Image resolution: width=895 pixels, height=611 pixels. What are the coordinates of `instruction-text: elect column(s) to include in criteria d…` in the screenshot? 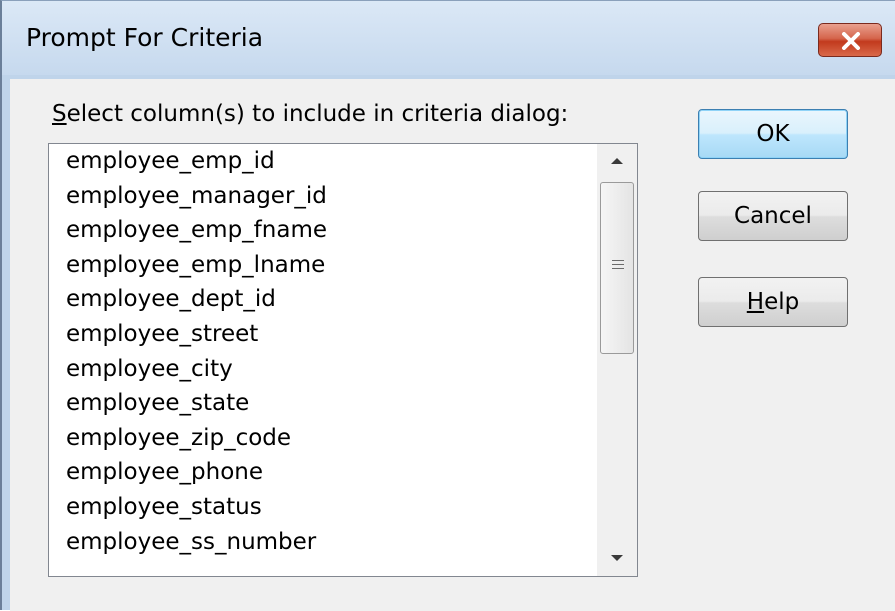 It's located at (317, 114).